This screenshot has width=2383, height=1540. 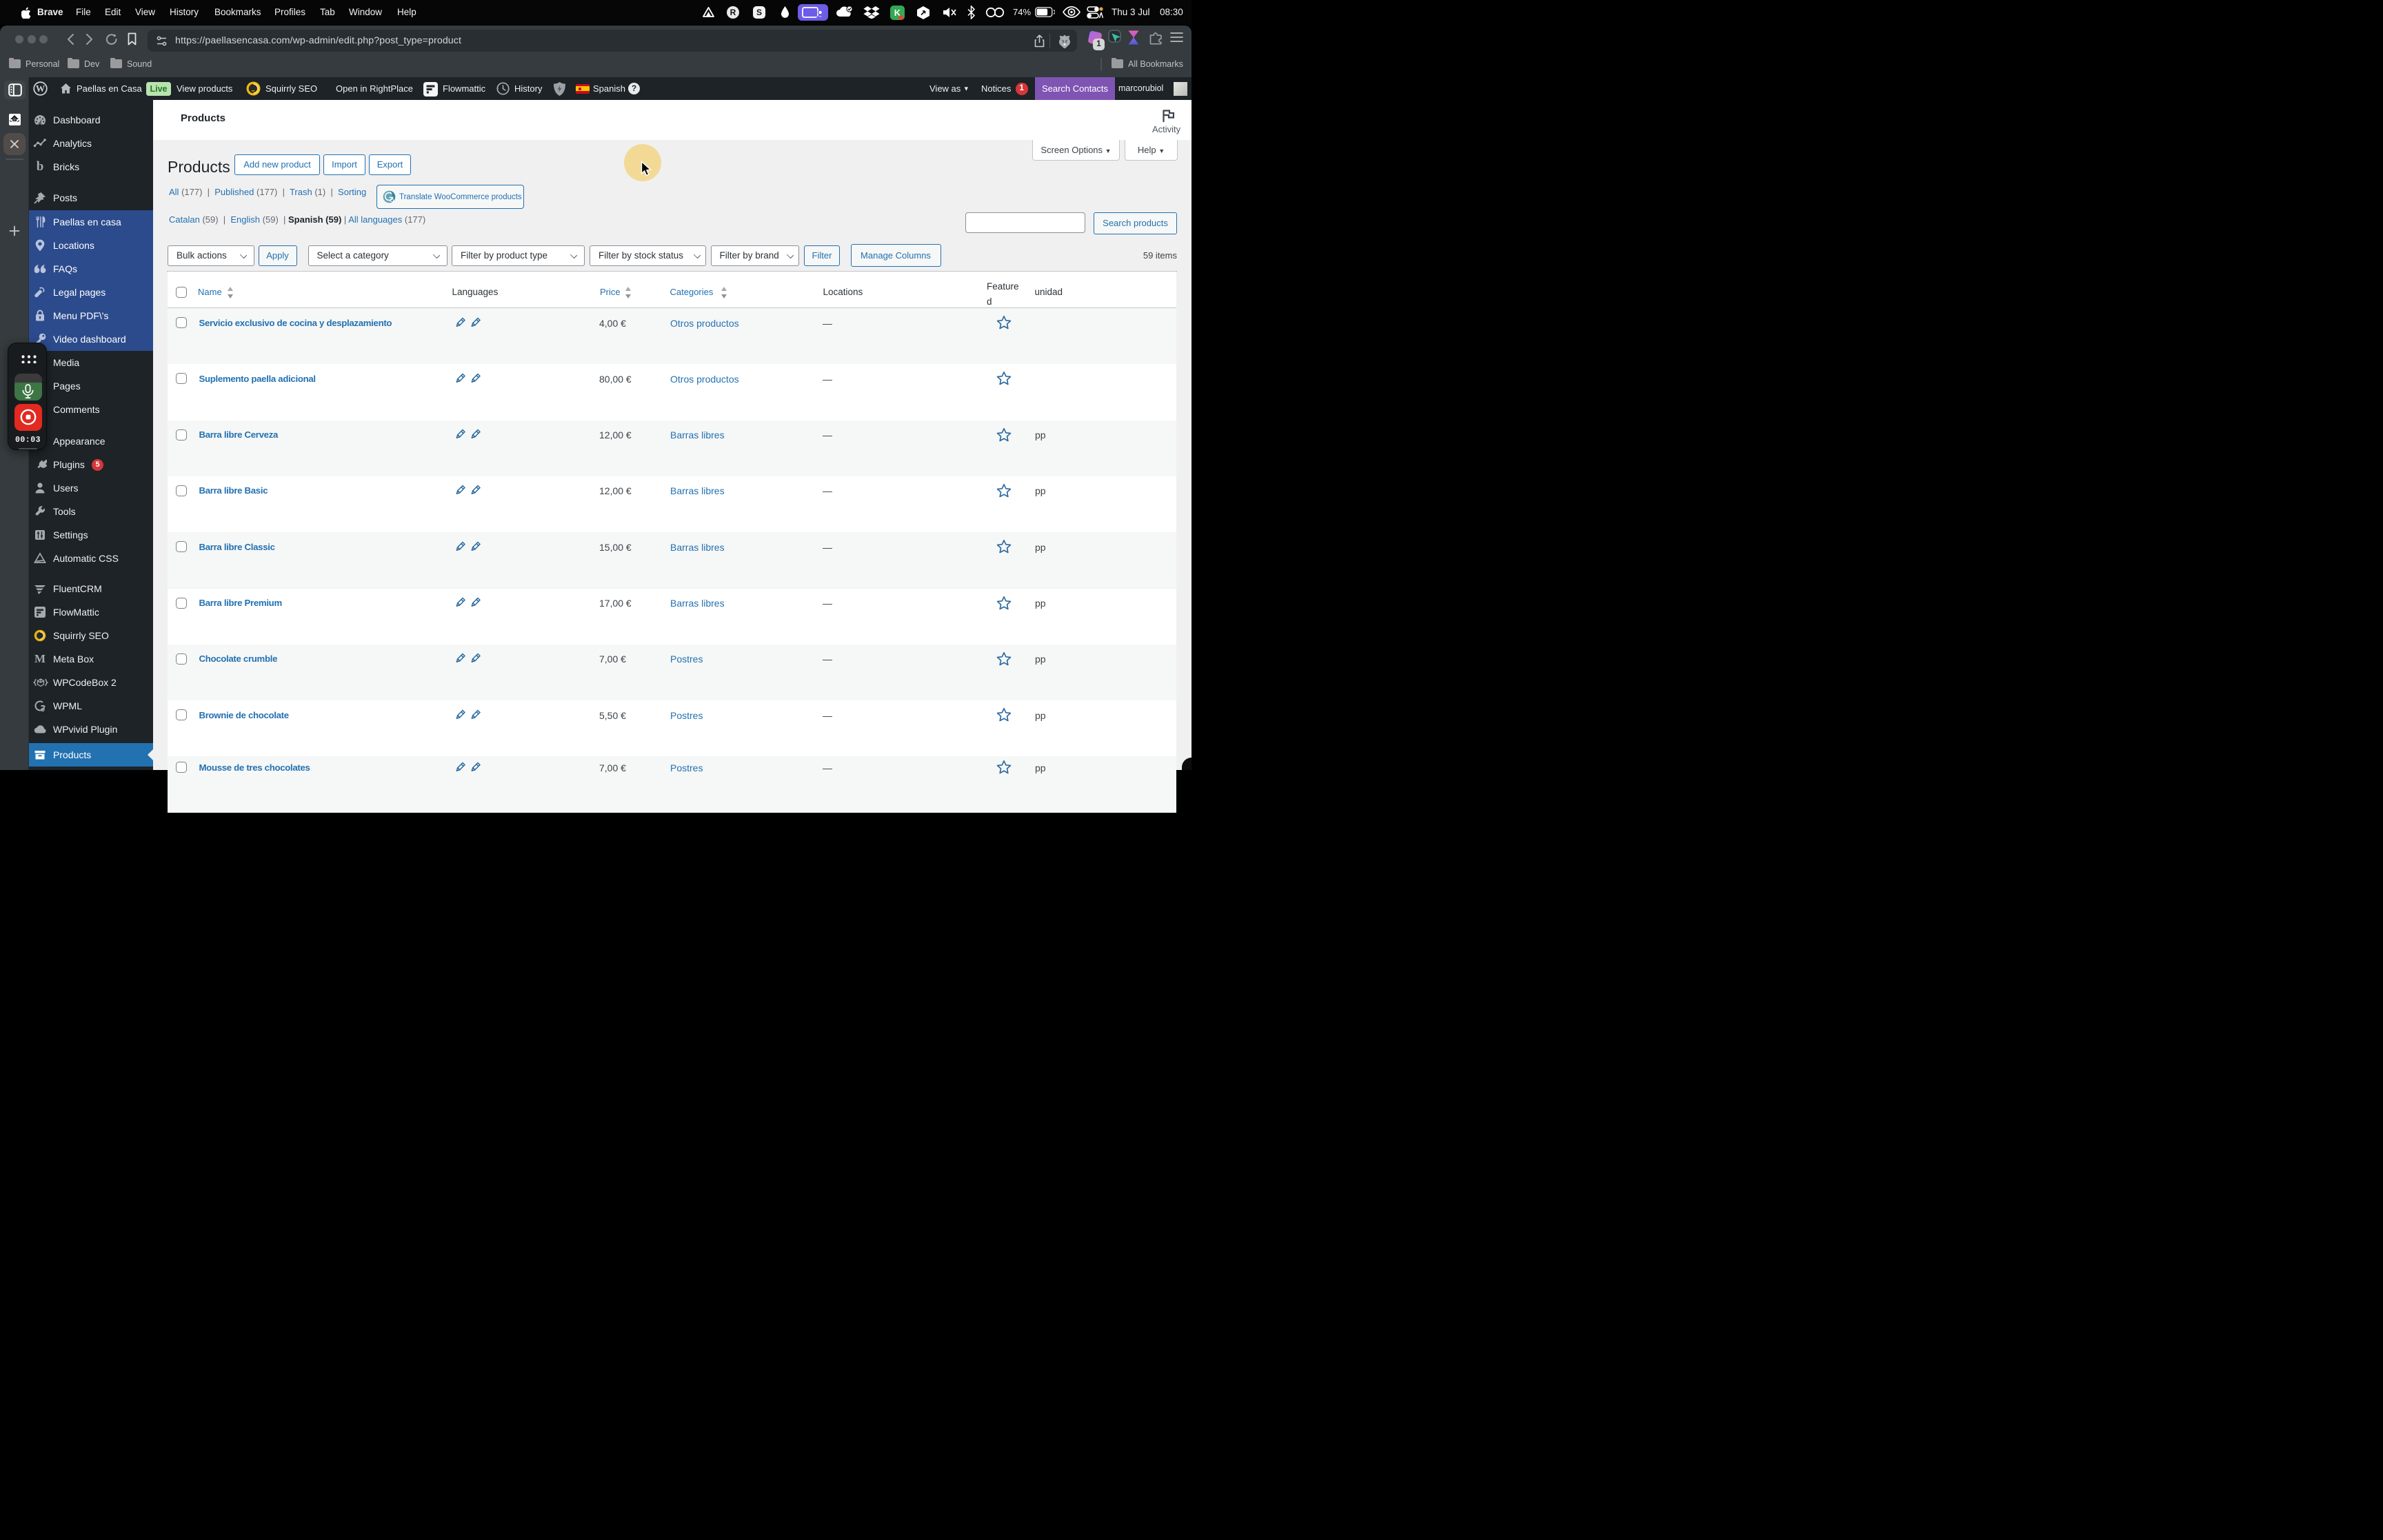 What do you see at coordinates (41, 88) in the screenshot?
I see `svg-text: W` at bounding box center [41, 88].